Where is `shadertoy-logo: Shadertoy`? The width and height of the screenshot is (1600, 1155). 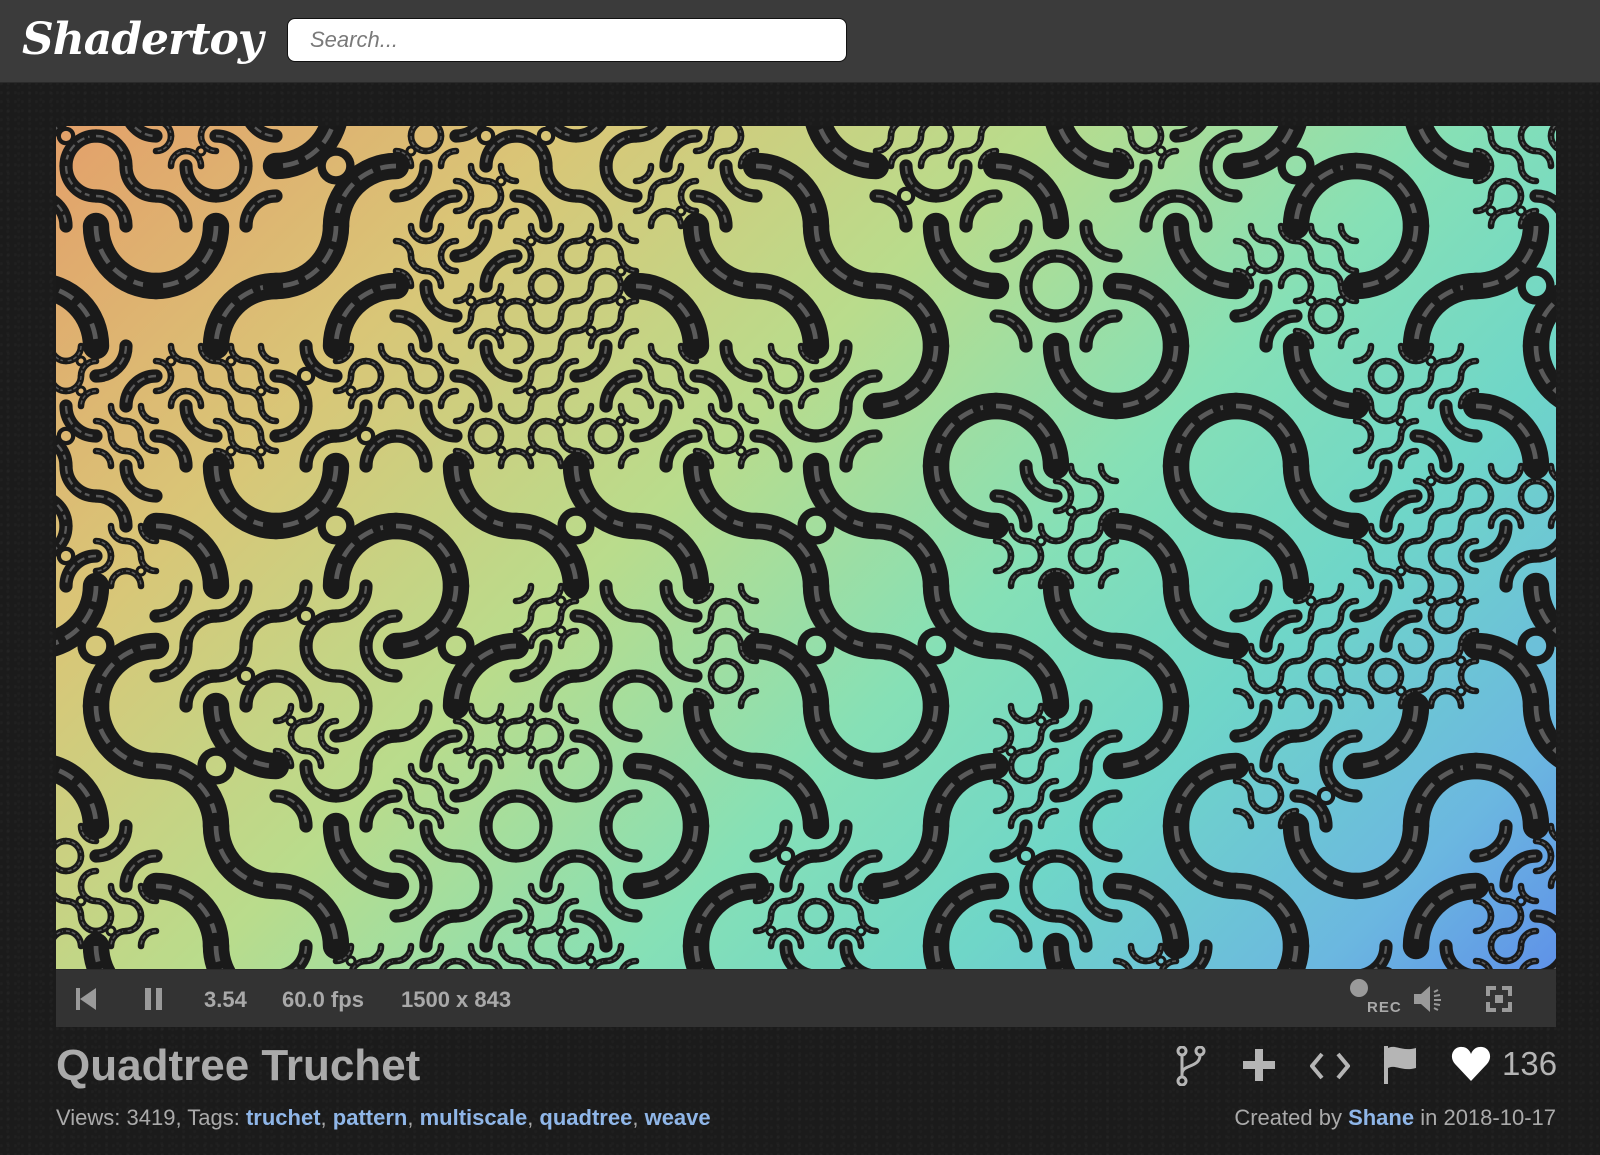 shadertoy-logo: Shadertoy is located at coordinates (142, 40).